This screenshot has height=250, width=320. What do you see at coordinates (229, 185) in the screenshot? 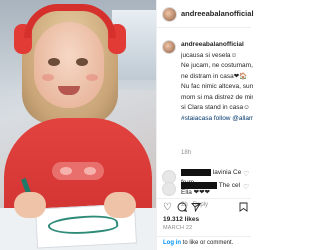
I see `comment-text: The cel` at bounding box center [229, 185].